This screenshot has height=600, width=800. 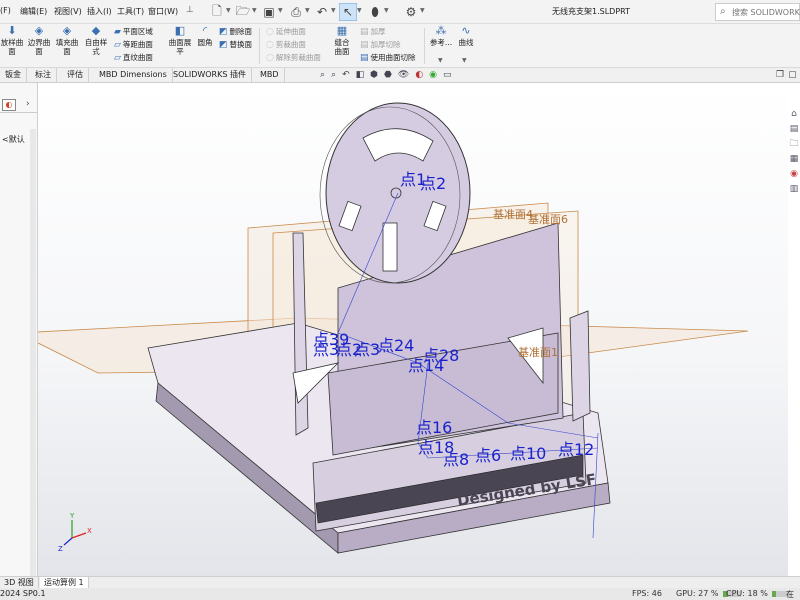 What do you see at coordinates (286, 44) in the screenshot?
I see `trim-surface-button: ◌ 剪裁曲面` at bounding box center [286, 44].